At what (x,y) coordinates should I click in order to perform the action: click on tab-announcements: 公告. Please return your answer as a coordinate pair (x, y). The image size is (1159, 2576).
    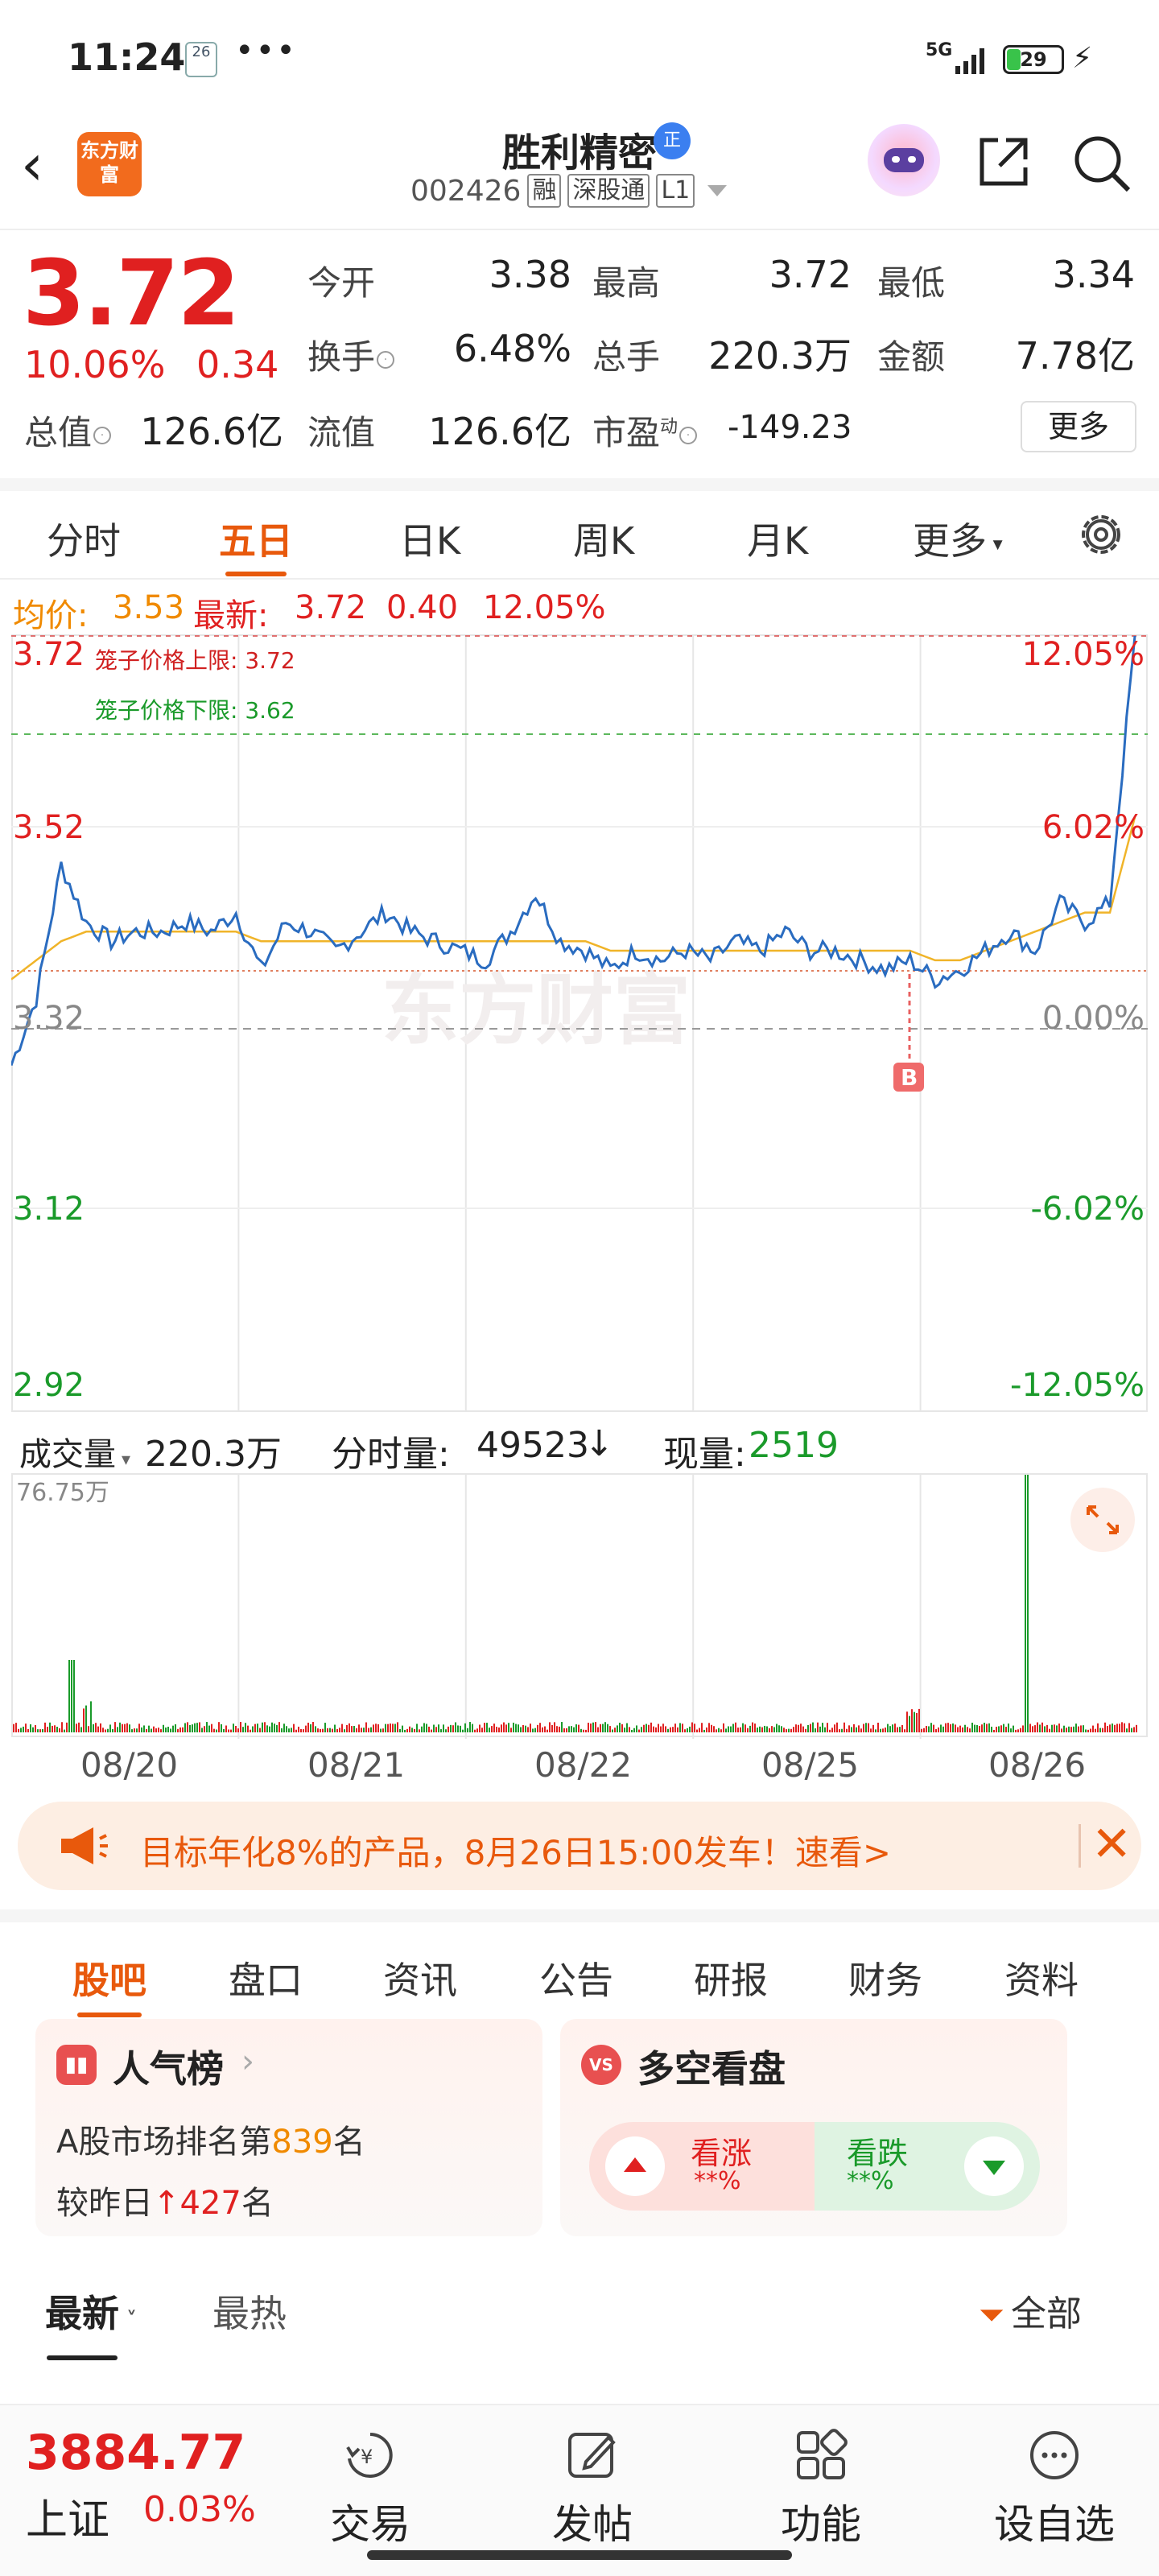
    Looking at the image, I should click on (576, 1977).